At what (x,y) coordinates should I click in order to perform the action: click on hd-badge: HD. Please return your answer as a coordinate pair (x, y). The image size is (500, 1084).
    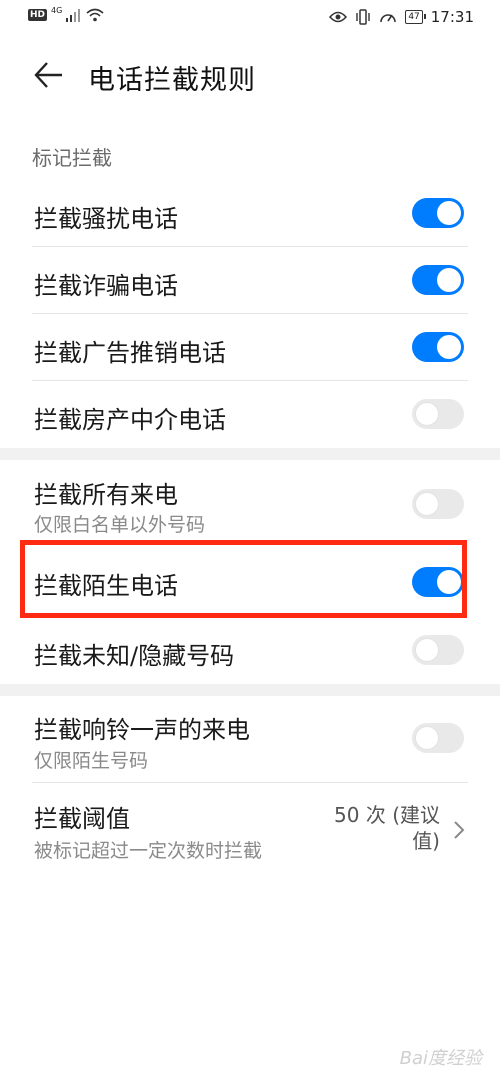
    Looking at the image, I should click on (38, 15).